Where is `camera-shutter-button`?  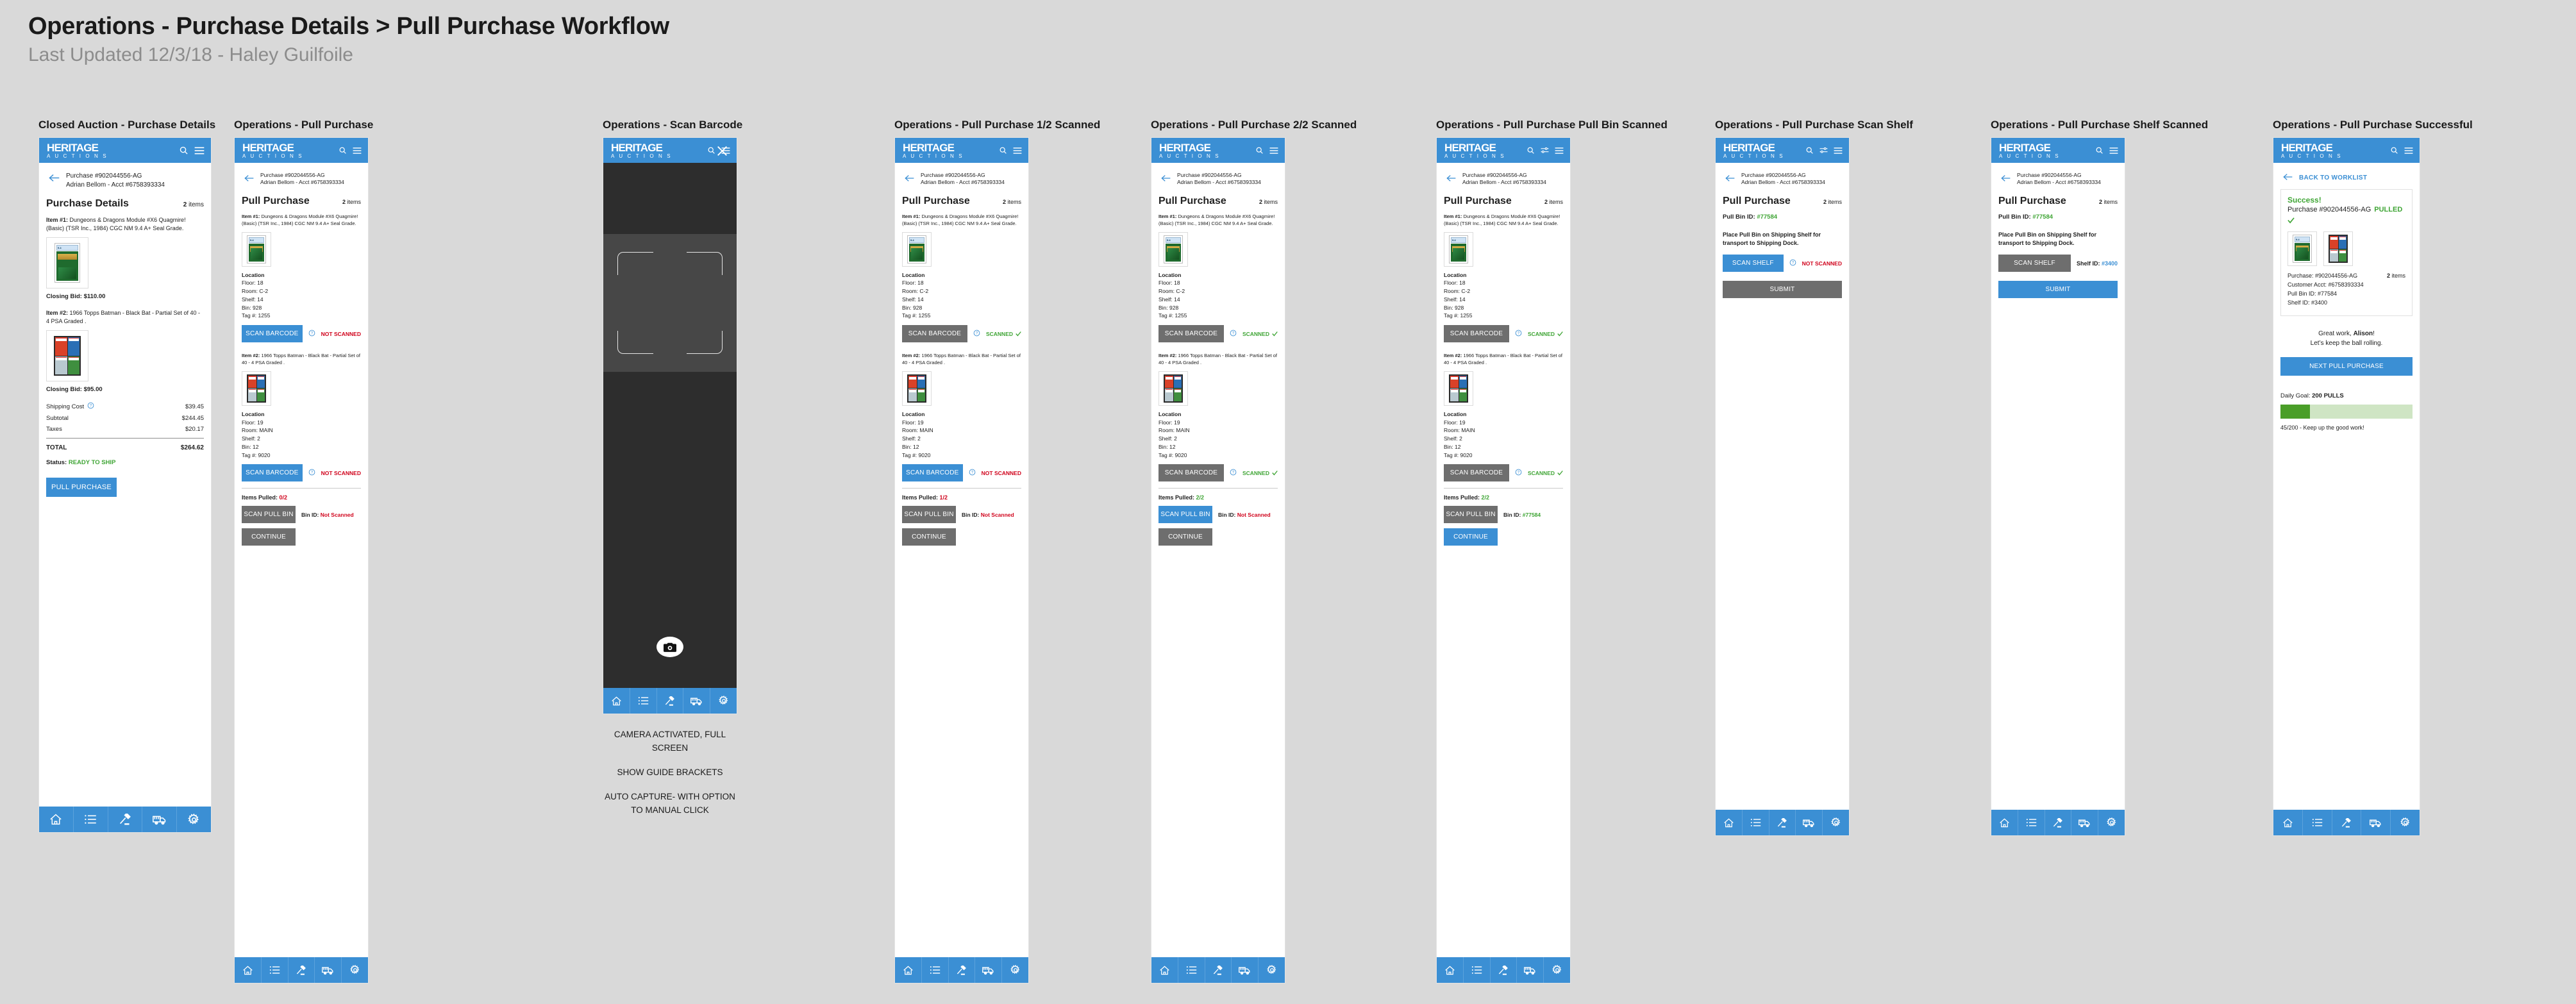
camera-shutter-button is located at coordinates (670, 647).